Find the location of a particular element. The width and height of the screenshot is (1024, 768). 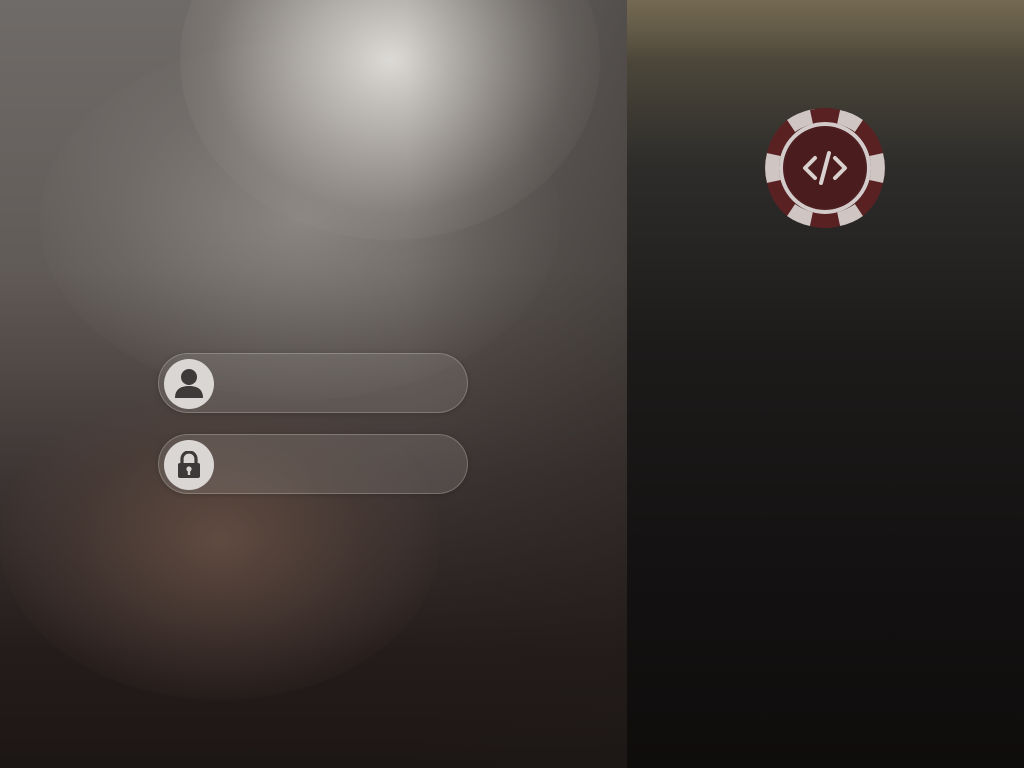

side-panel-haze is located at coordinates (825, 55).